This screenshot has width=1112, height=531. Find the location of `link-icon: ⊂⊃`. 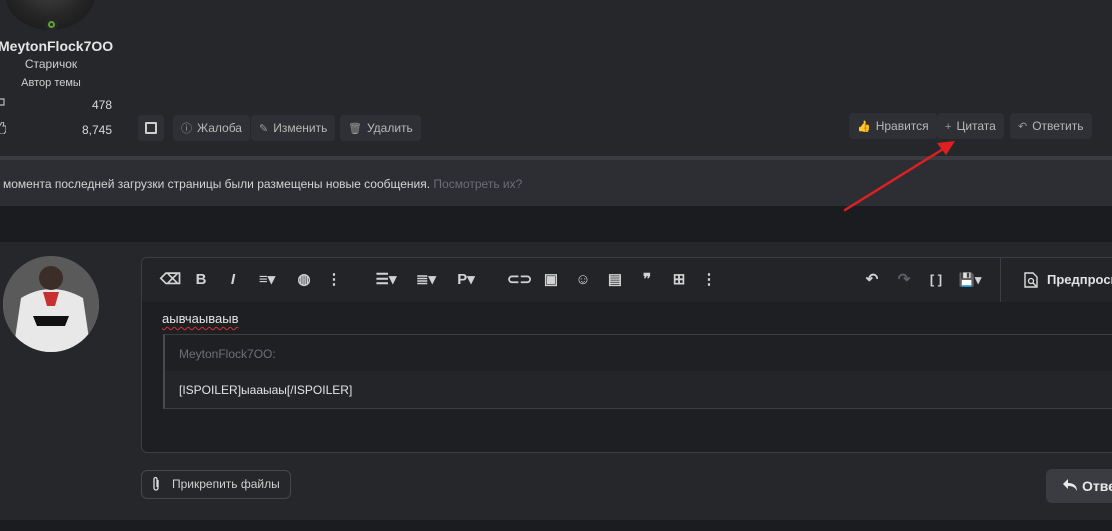

link-icon: ⊂⊃ is located at coordinates (519, 280).